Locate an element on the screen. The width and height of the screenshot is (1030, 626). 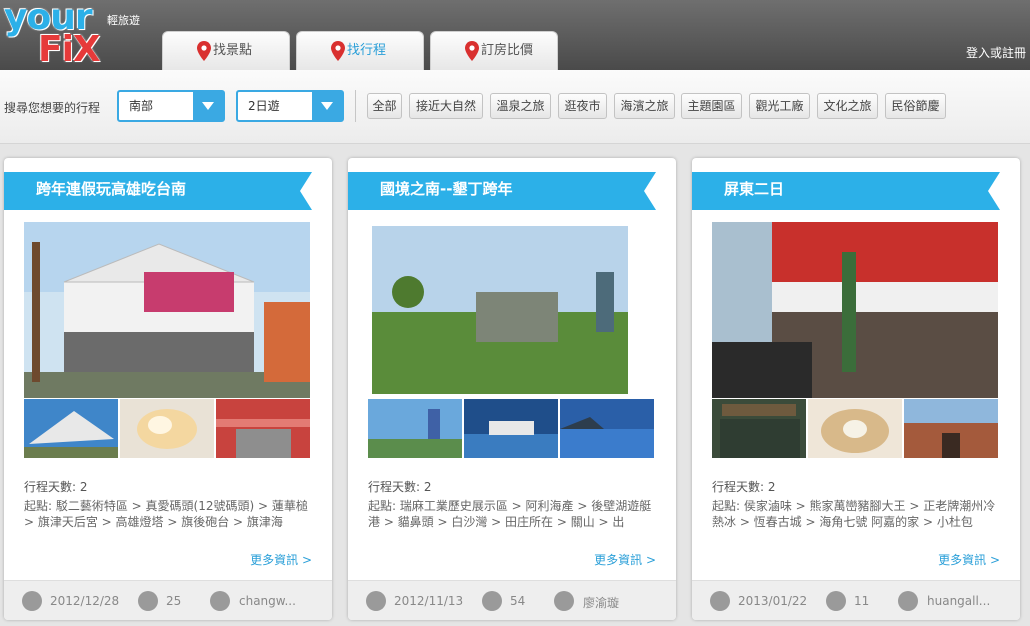
category-chip-culture: 文化之旅 is located at coordinates (847, 106).